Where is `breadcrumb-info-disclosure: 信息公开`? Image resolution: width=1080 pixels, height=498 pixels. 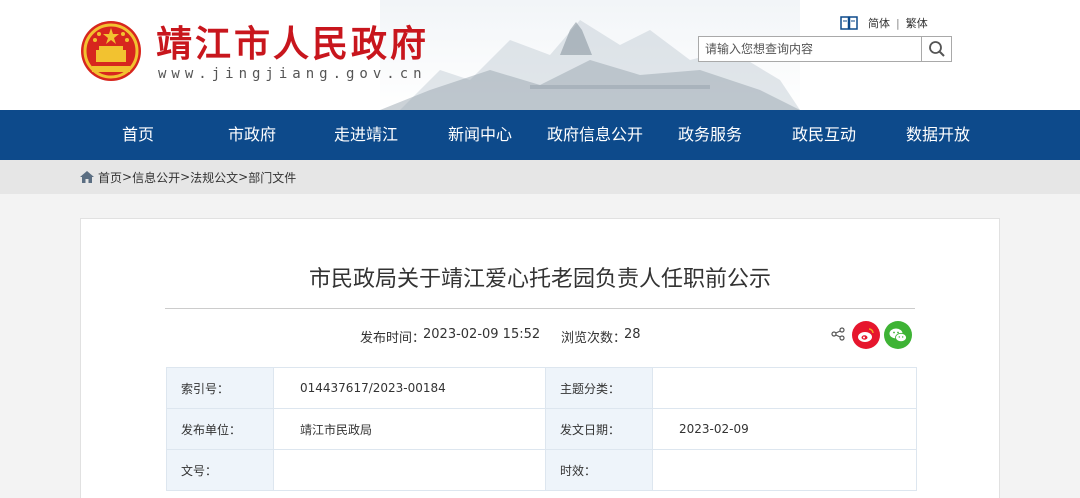 breadcrumb-info-disclosure: 信息公开 is located at coordinates (156, 177).